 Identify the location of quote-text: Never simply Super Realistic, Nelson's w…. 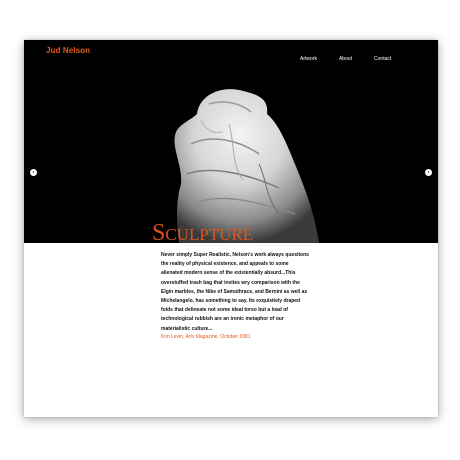
(235, 292).